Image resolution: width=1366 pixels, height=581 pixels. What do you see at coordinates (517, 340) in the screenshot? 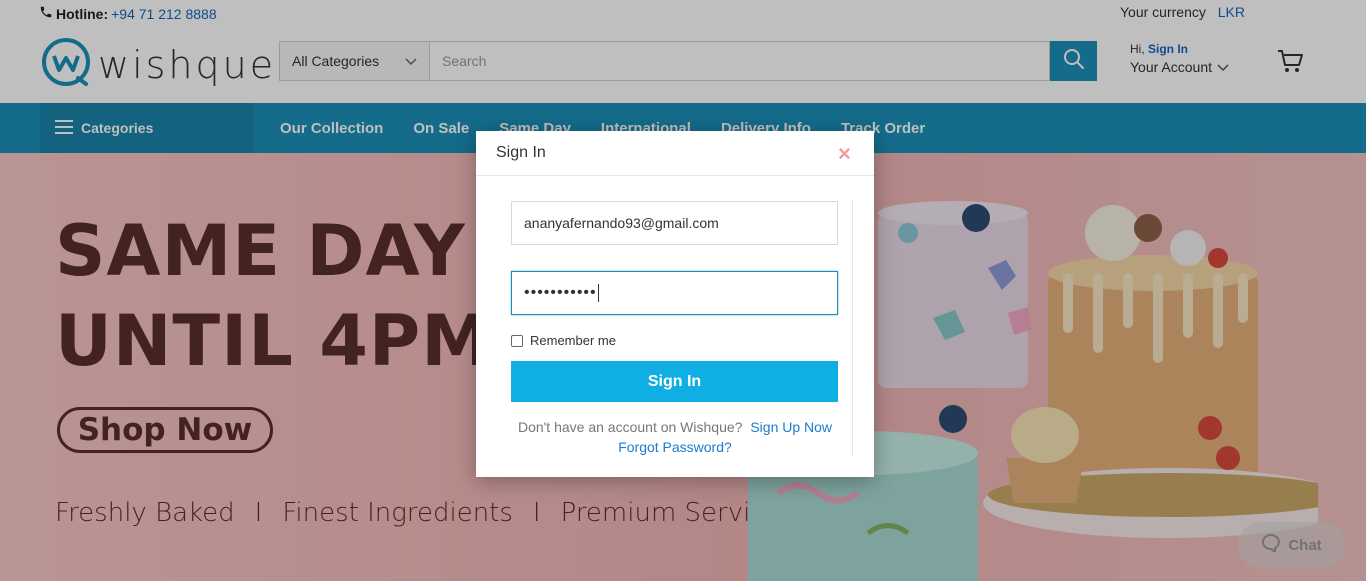
I see `remember-me-checkbox` at bounding box center [517, 340].